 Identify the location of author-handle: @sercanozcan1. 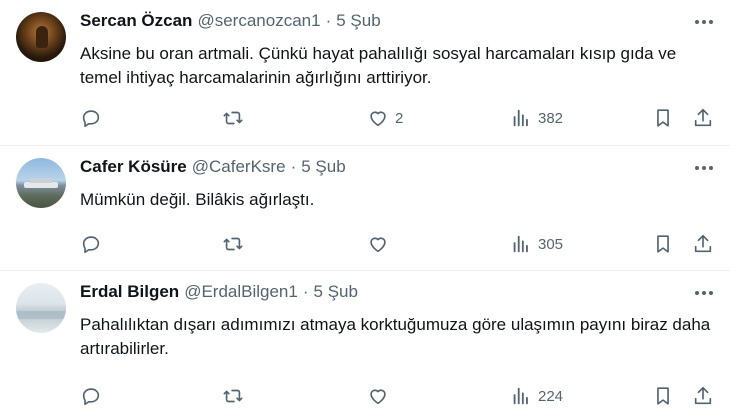
(258, 21).